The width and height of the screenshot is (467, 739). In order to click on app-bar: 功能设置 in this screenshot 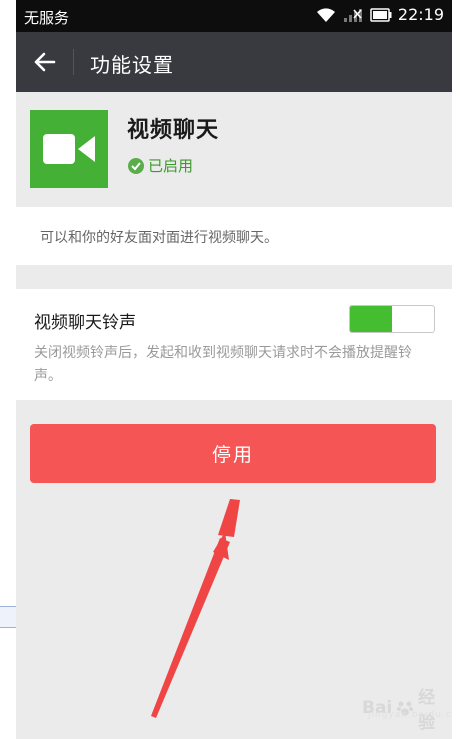, I will do `click(234, 62)`.